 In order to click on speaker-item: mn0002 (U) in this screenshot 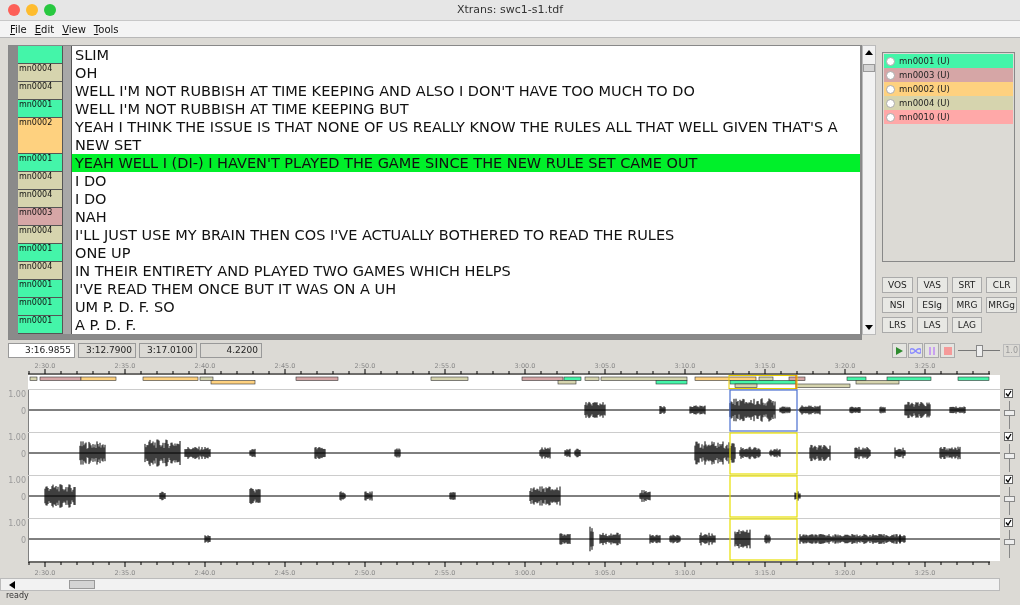, I will do `click(948, 89)`.